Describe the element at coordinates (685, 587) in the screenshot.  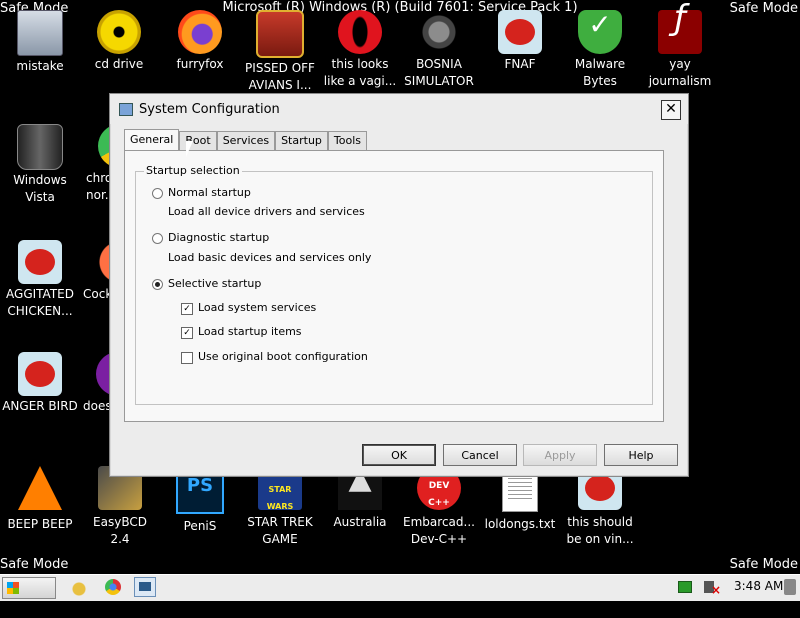
I see `network-icon` at that location.